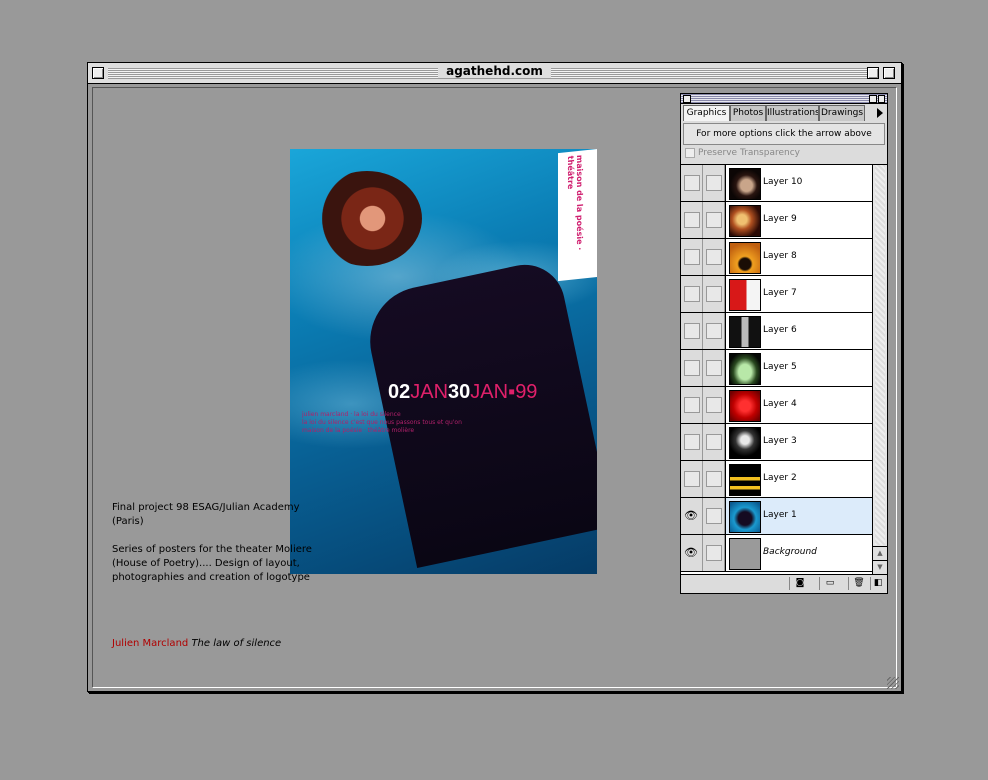 The image size is (988, 780). Describe the element at coordinates (748, 113) in the screenshot. I see `tab-photos: Photos` at that location.